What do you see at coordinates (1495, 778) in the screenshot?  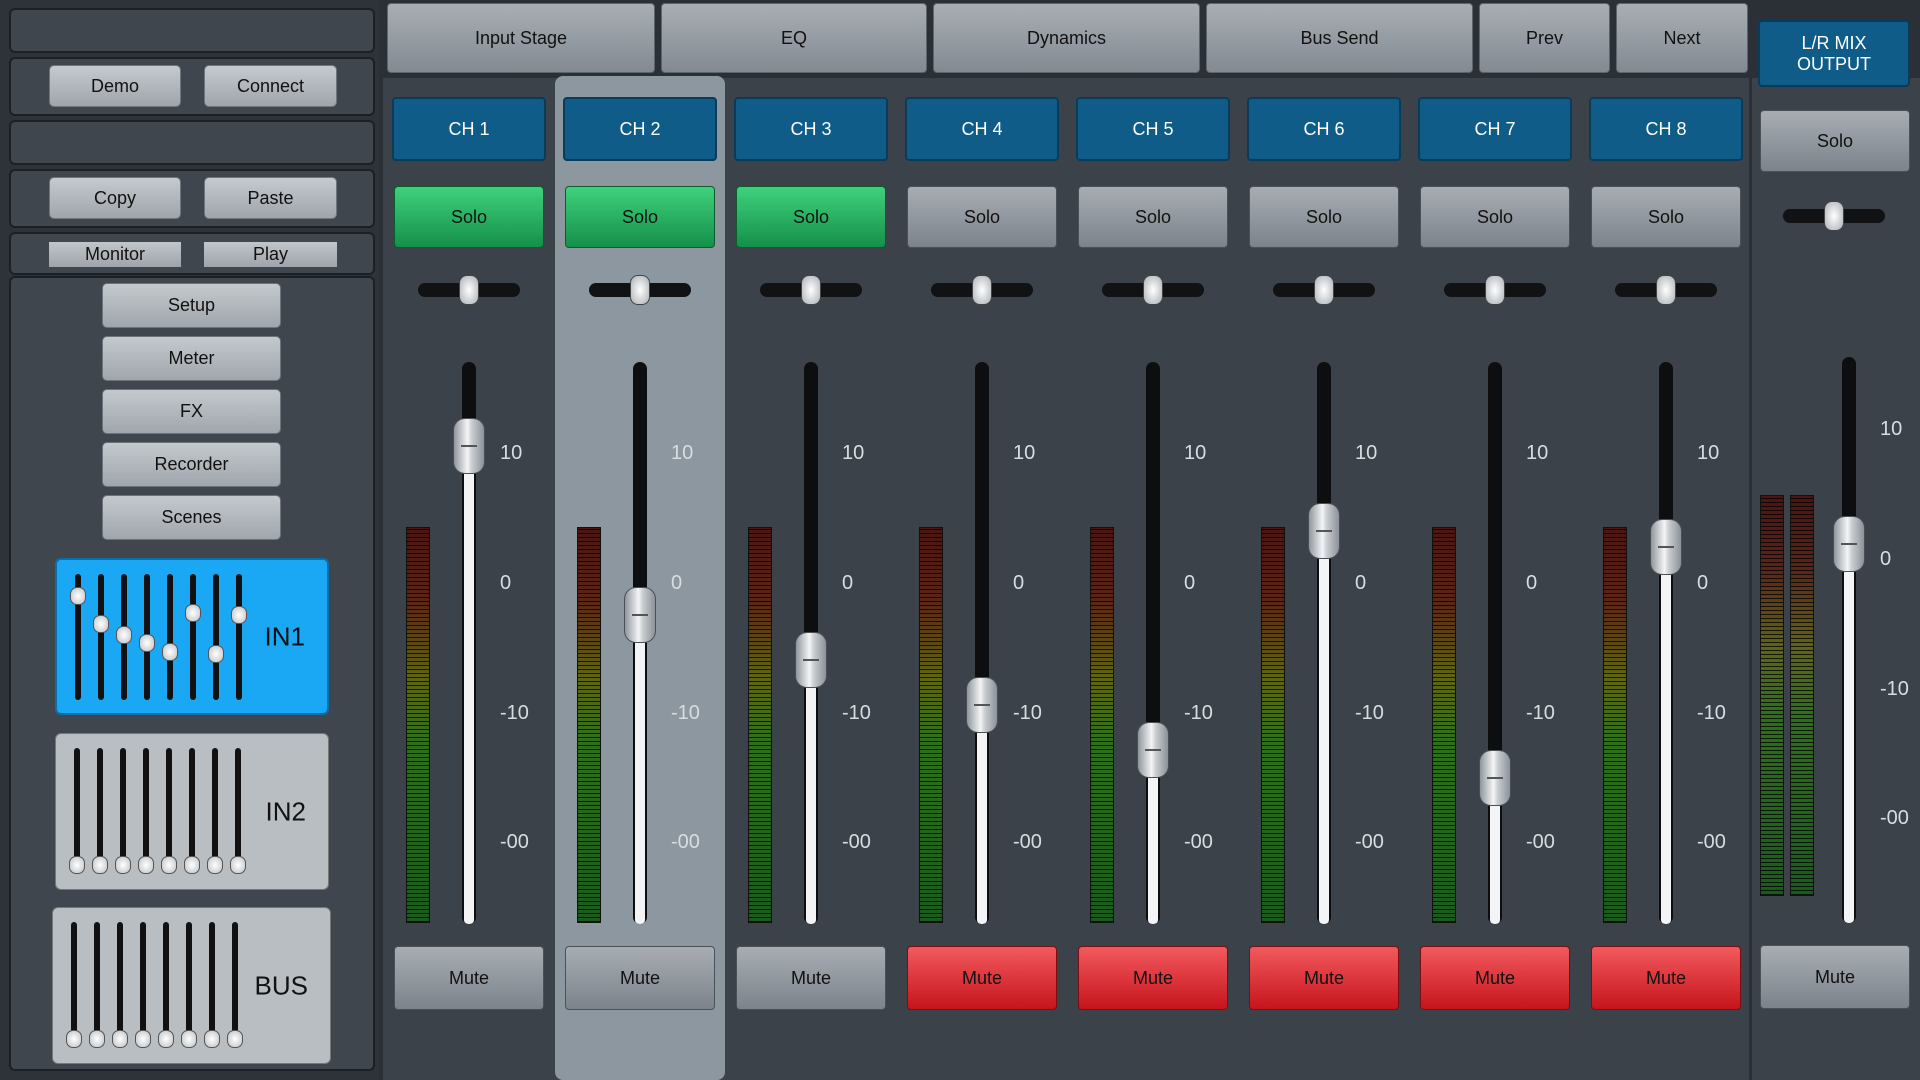 I see `channel-7-fader-handle` at bounding box center [1495, 778].